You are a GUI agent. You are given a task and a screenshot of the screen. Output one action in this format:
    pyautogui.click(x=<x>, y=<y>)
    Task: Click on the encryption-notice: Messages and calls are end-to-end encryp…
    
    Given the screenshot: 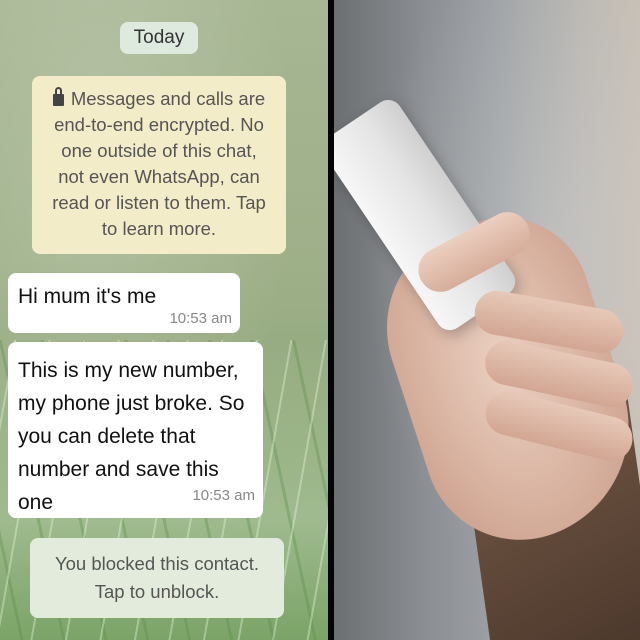 What is the action you would take?
    pyautogui.click(x=159, y=165)
    